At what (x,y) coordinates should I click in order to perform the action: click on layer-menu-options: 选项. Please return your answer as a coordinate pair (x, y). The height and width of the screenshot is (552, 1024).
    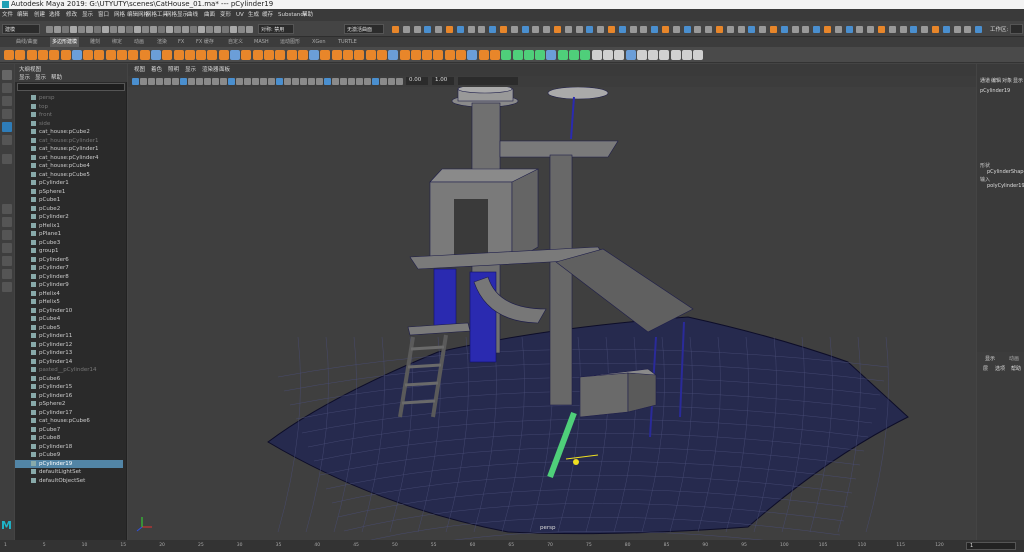
    Looking at the image, I should click on (1000, 368).